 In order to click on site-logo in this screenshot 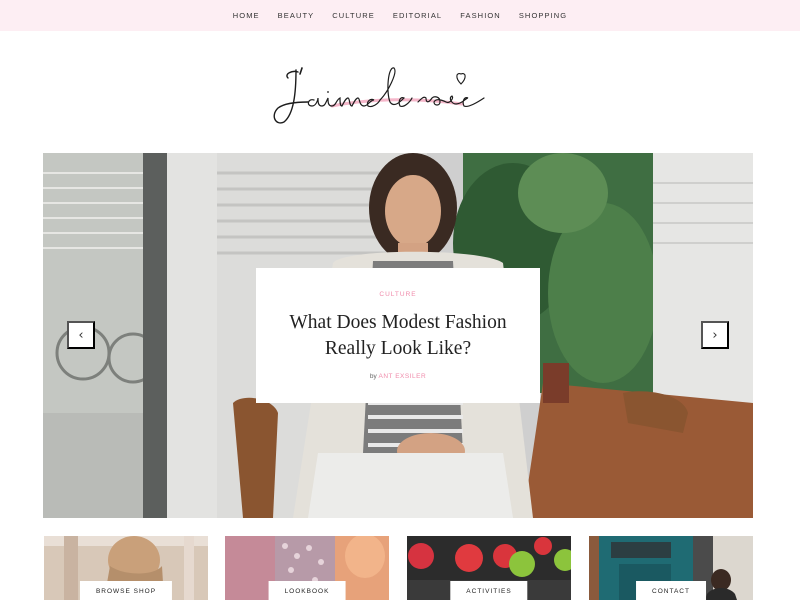, I will do `click(399, 95)`.